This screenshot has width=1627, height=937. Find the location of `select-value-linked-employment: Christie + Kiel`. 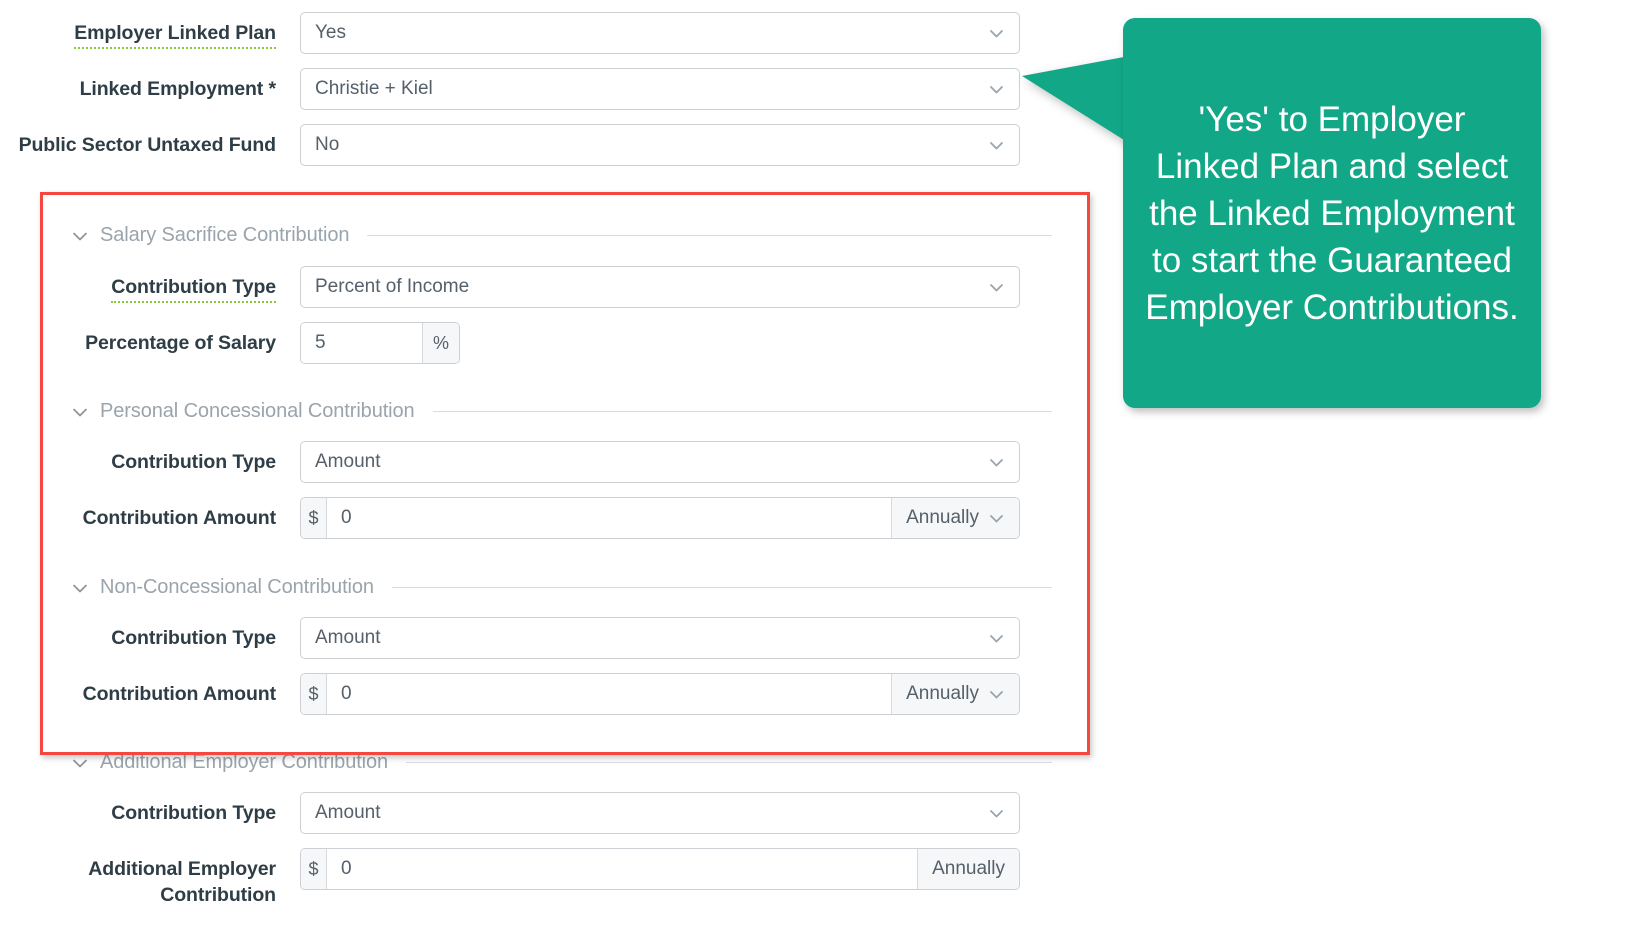

select-value-linked-employment: Christie + Kiel is located at coordinates (374, 88).